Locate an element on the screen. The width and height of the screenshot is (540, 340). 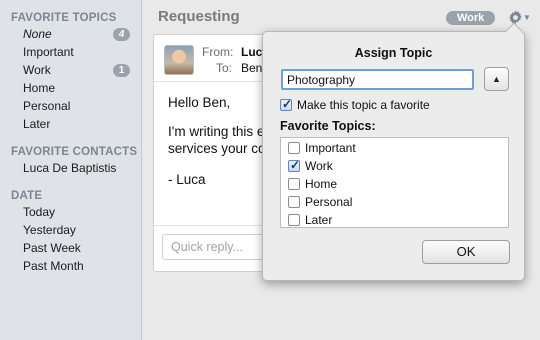
favorite-checkbox-label: Make this topic a favorite is located at coordinates (363, 105).